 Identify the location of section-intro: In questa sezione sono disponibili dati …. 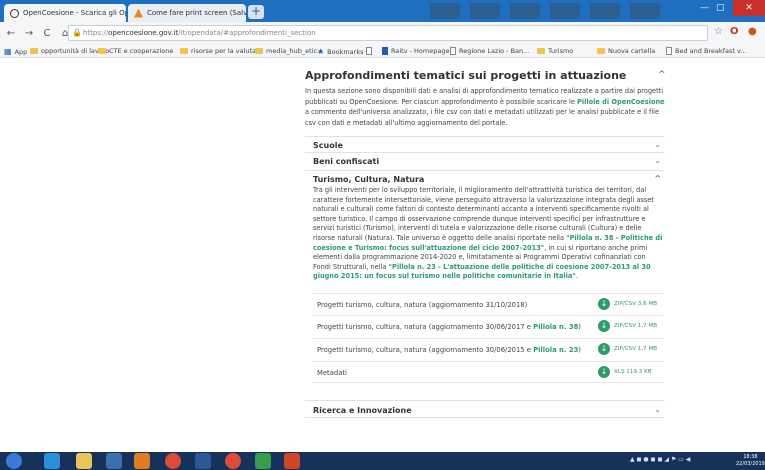
(487, 107).